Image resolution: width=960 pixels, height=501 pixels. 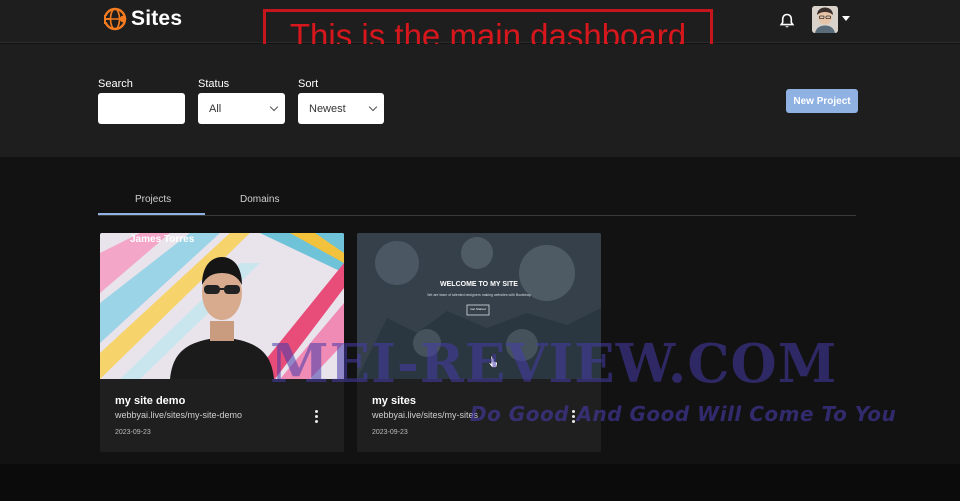 I want to click on tab-domains: Domains, so click(x=259, y=199).